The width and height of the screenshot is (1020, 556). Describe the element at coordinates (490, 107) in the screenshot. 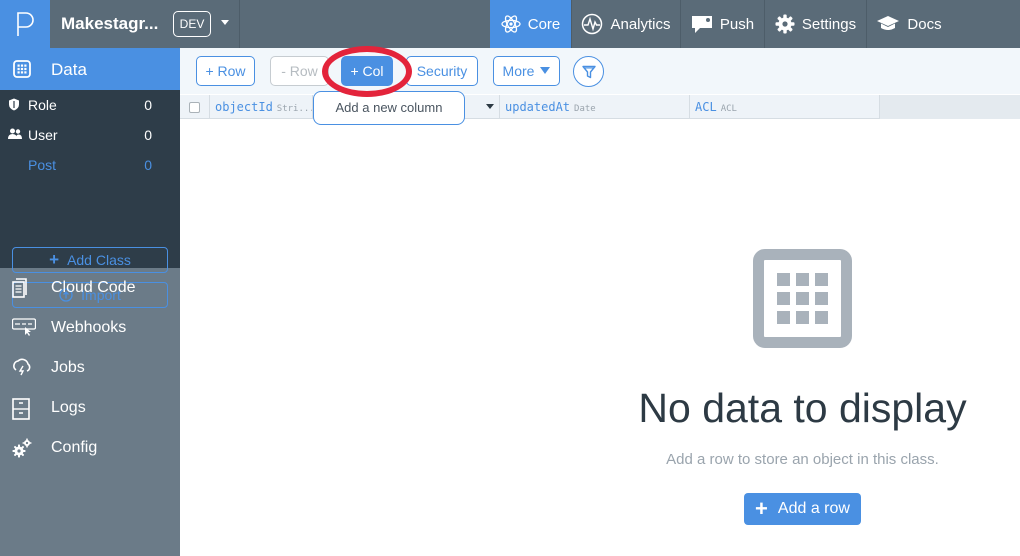

I see `column-menu-caret-icon` at that location.